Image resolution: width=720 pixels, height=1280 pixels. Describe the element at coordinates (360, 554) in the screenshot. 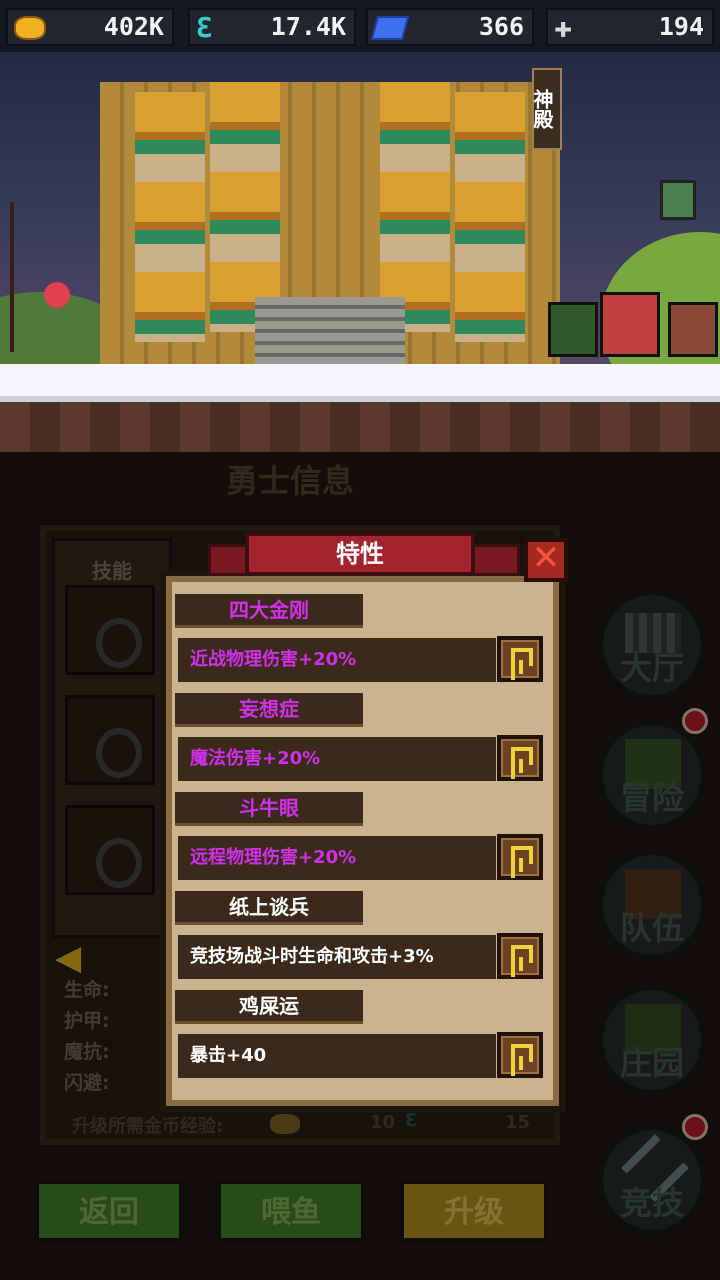

I see `traits-modal-title: 特性` at that location.